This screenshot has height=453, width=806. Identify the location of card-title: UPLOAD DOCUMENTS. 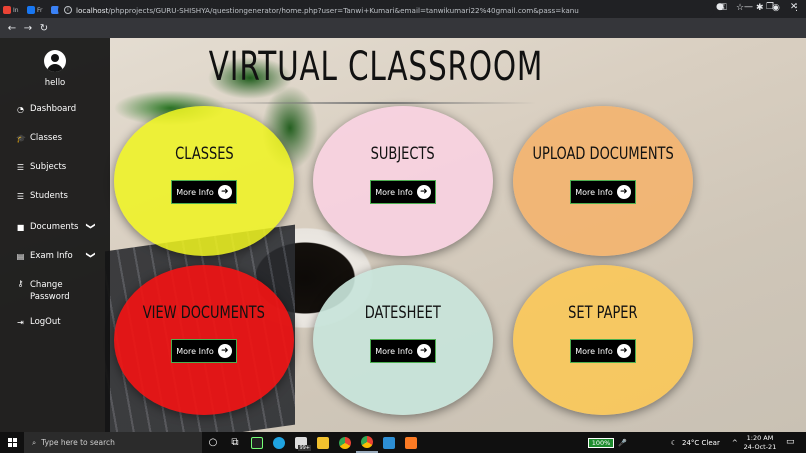
(603, 154).